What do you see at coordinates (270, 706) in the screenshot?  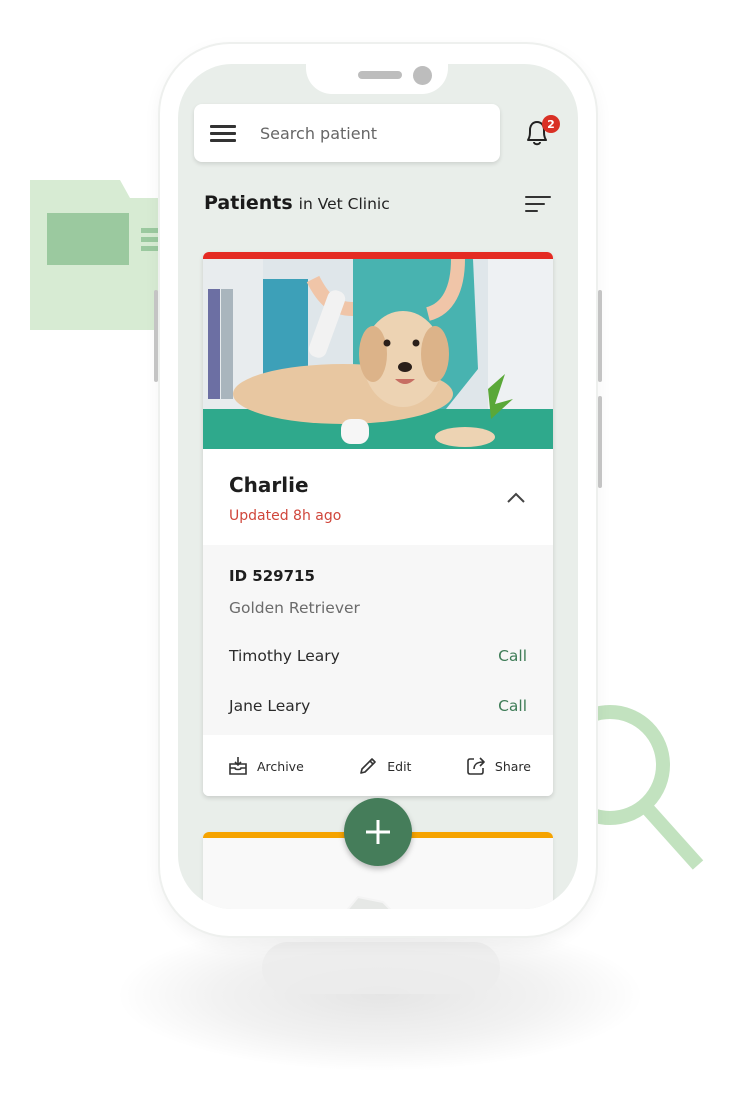 I see `owner-name: Jane Leary` at bounding box center [270, 706].